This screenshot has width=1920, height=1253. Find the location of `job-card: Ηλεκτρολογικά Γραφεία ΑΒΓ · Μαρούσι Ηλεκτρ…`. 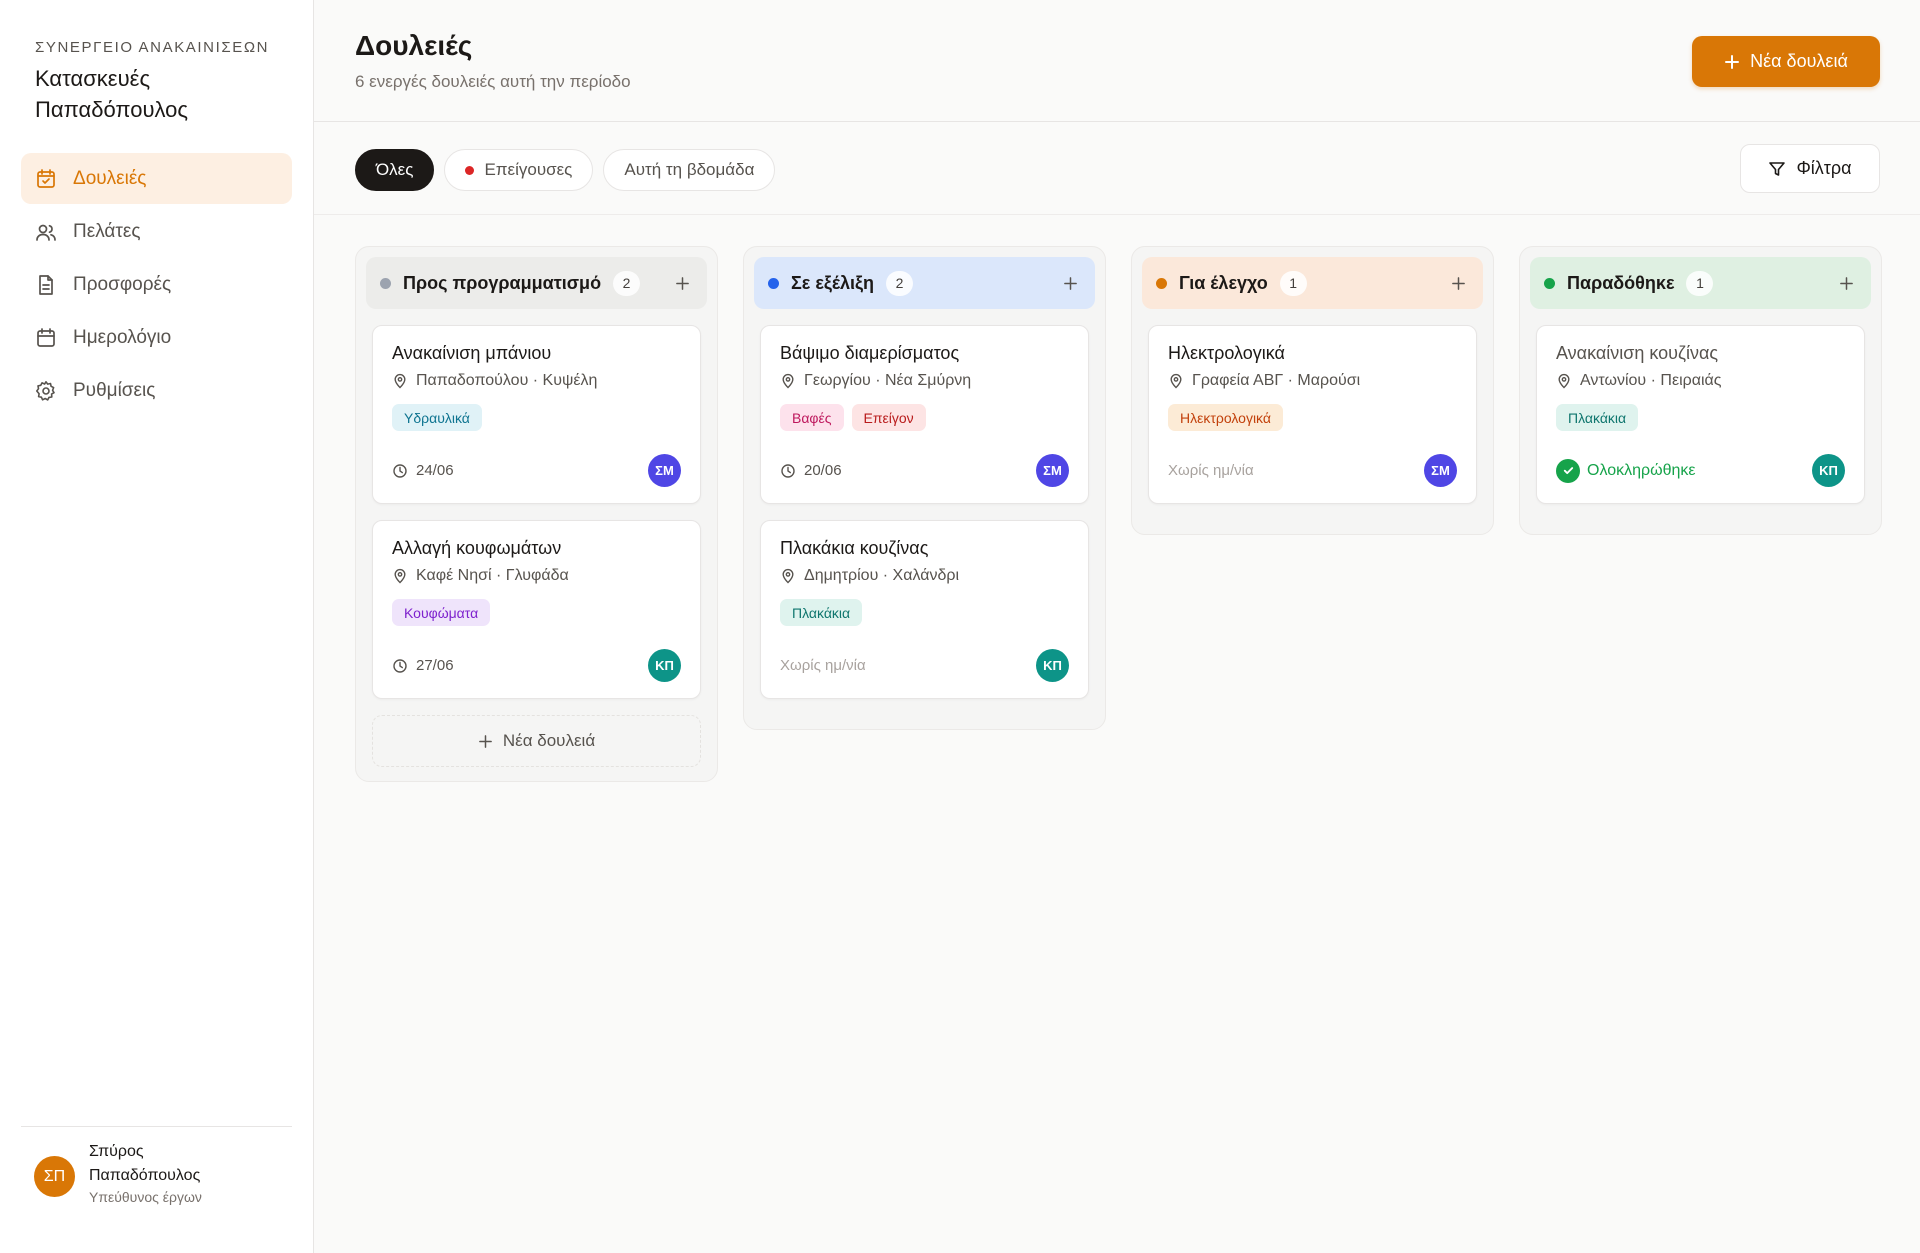

job-card: Ηλεκτρολογικά Γραφεία ΑΒΓ · Μαρούσι Ηλεκτρ… is located at coordinates (1312, 414).